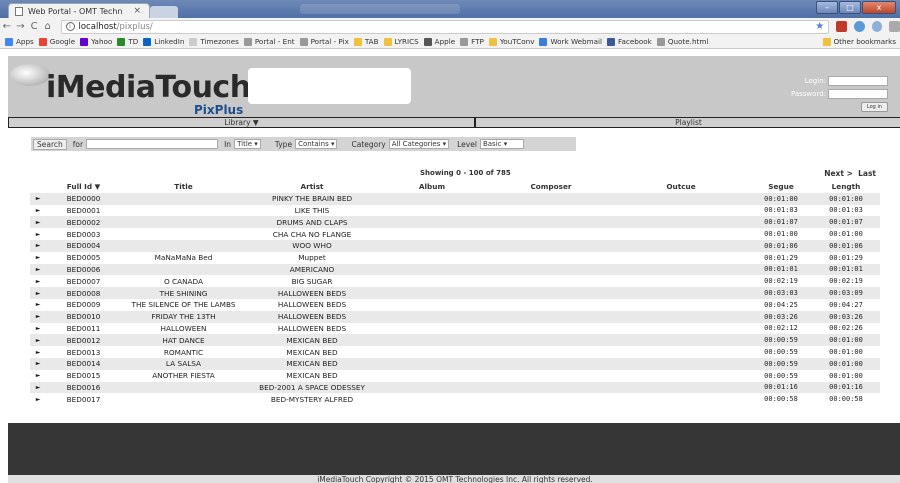 The height and width of the screenshot is (483, 900). I want to click on app-logo-sub: PixPlus, so click(219, 110).